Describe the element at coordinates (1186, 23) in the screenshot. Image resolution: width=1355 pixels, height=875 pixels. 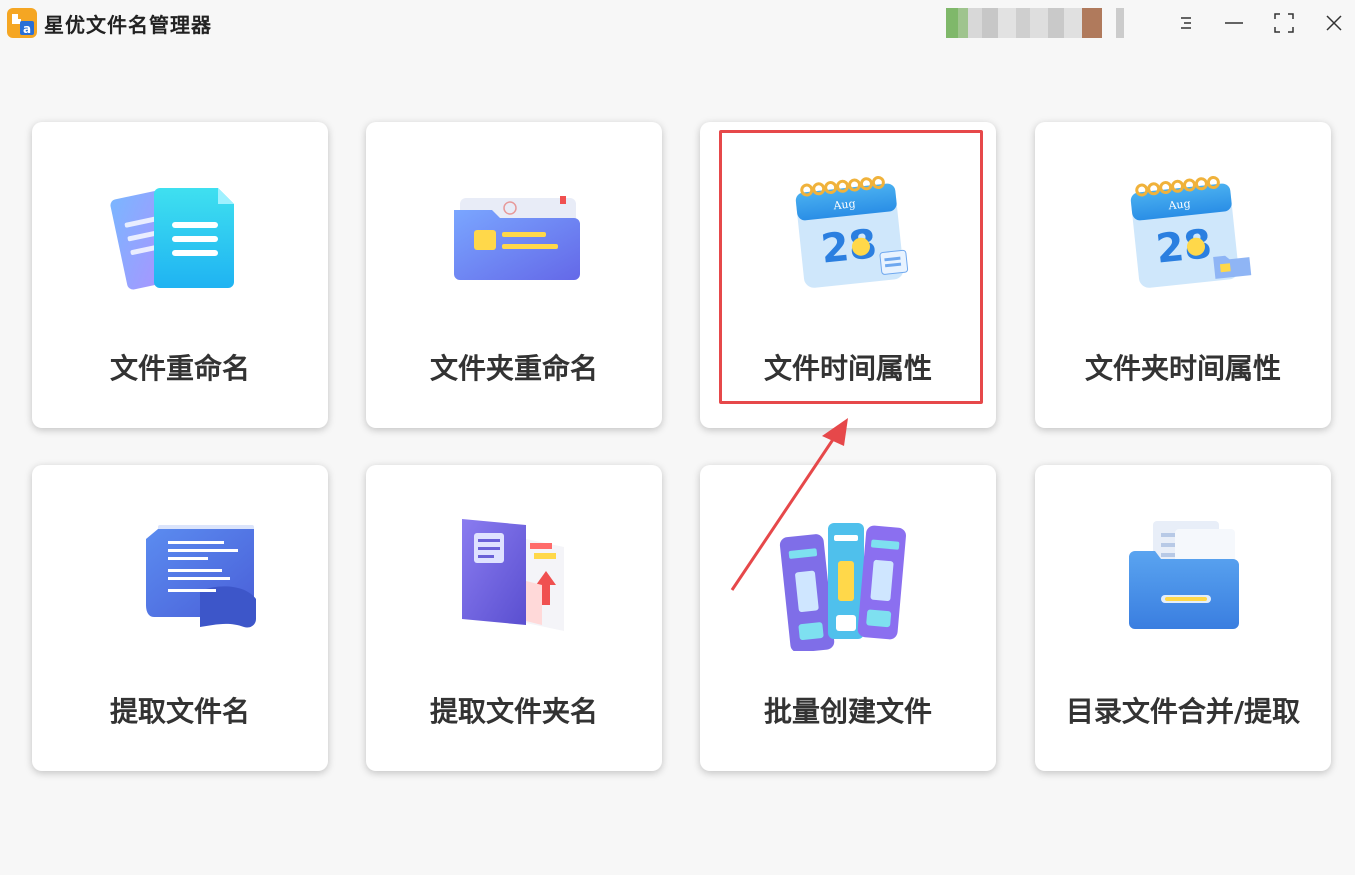
I see `menu-icon` at that location.